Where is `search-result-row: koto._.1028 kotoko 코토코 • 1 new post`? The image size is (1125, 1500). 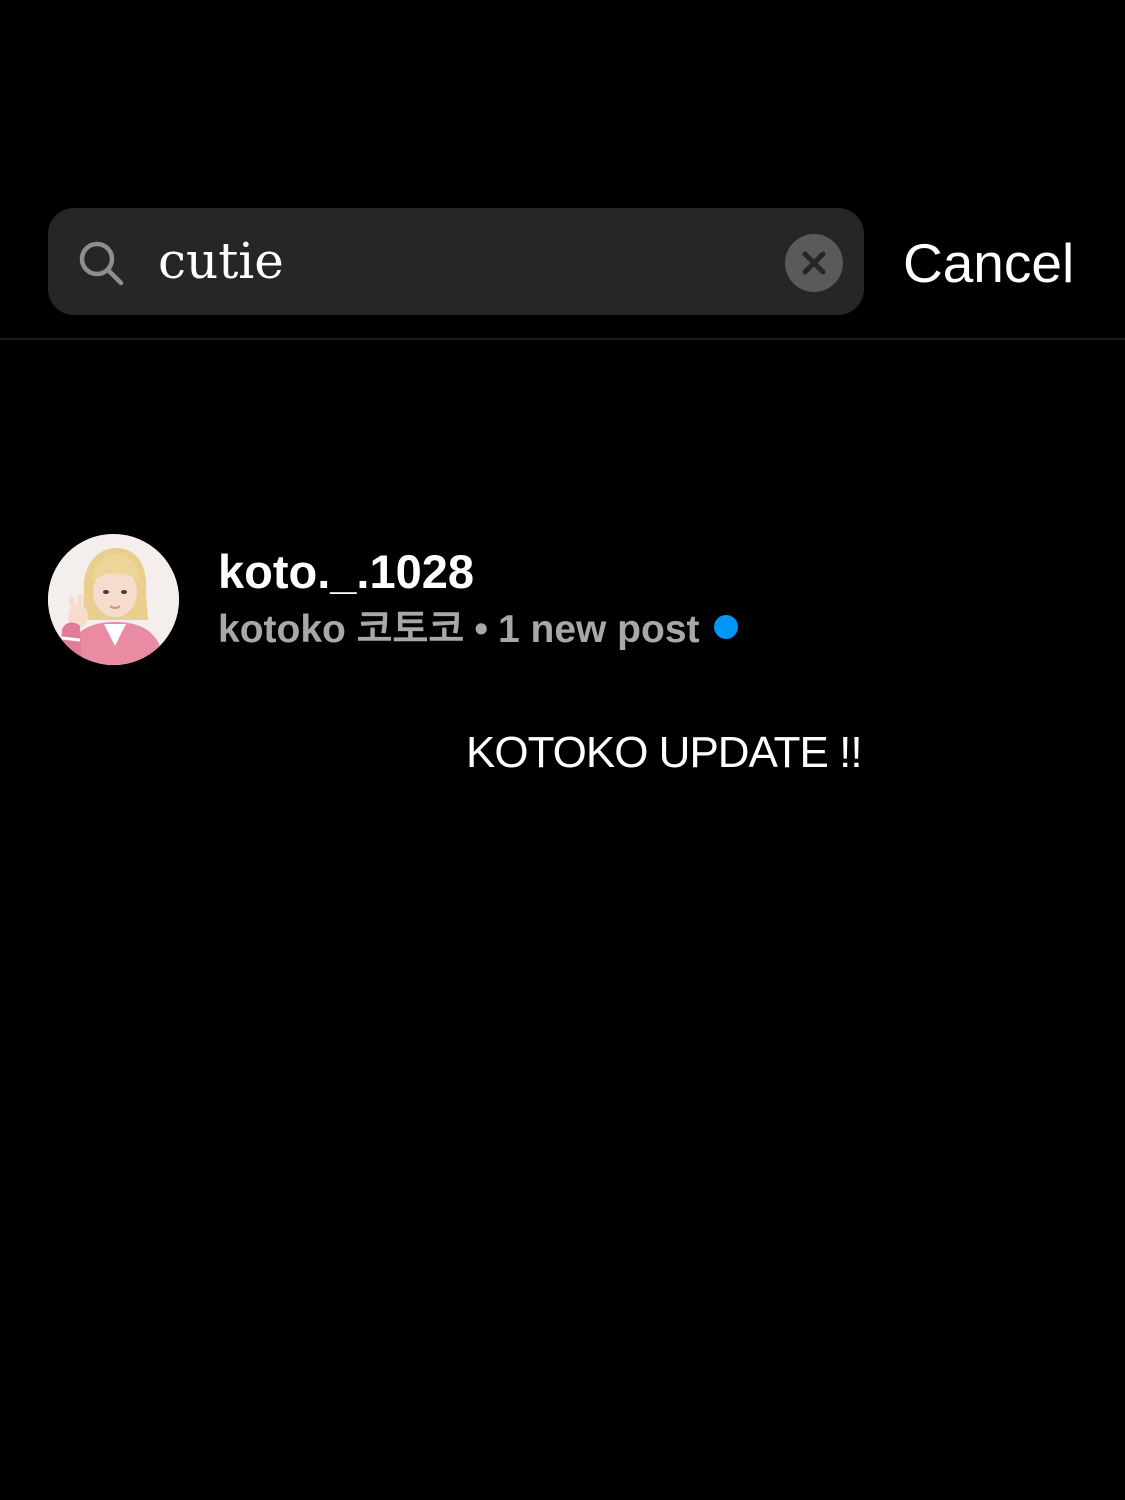 search-result-row: koto._.1028 kotoko 코토코 • 1 new post is located at coordinates (563, 601).